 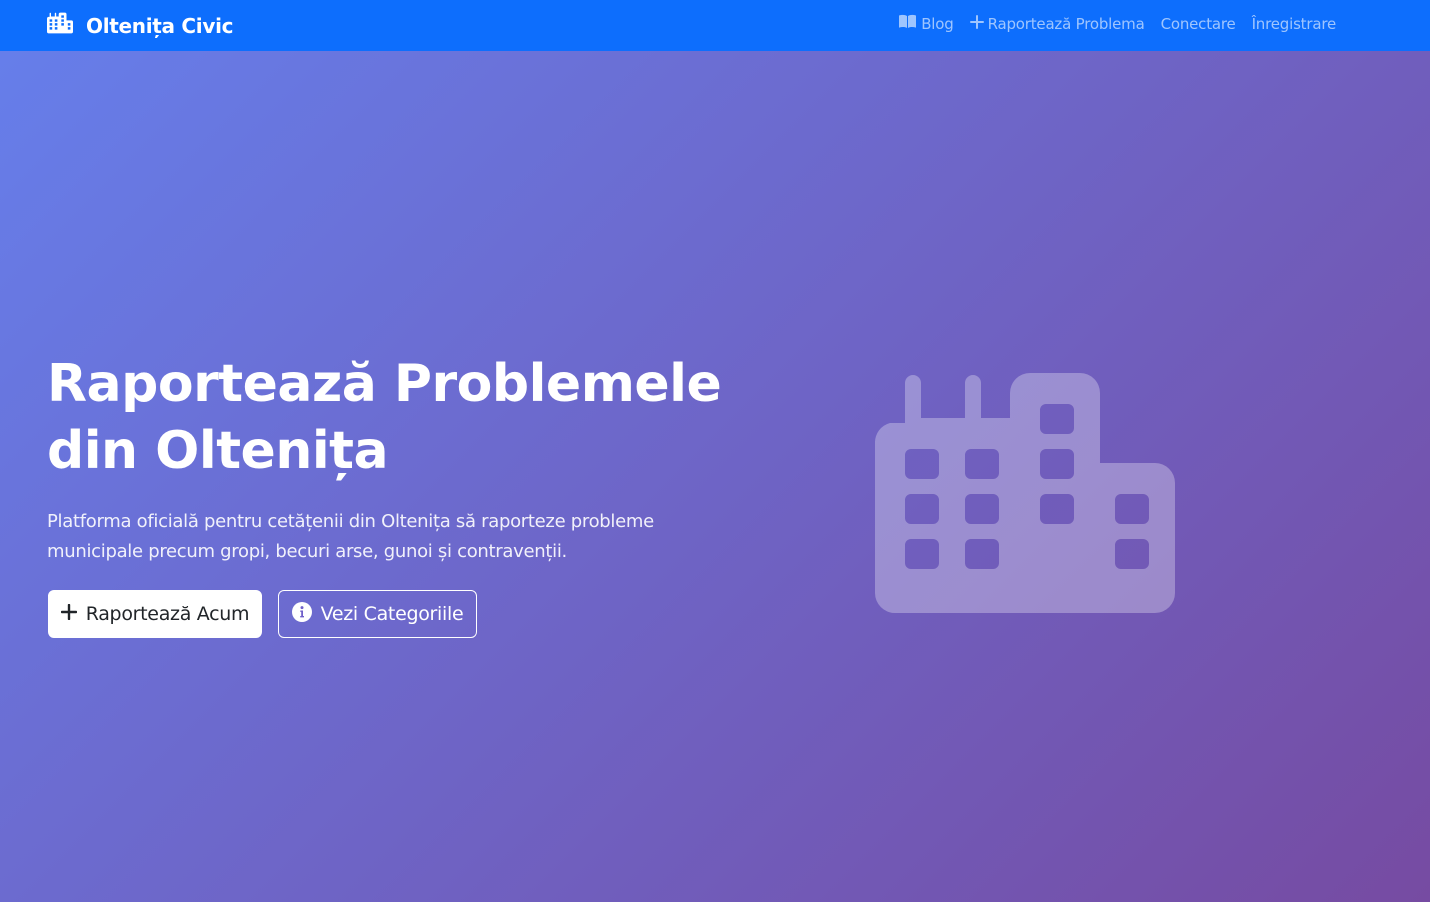 What do you see at coordinates (392, 614) in the screenshot?
I see `view-categories-label: Vezi Categoriile` at bounding box center [392, 614].